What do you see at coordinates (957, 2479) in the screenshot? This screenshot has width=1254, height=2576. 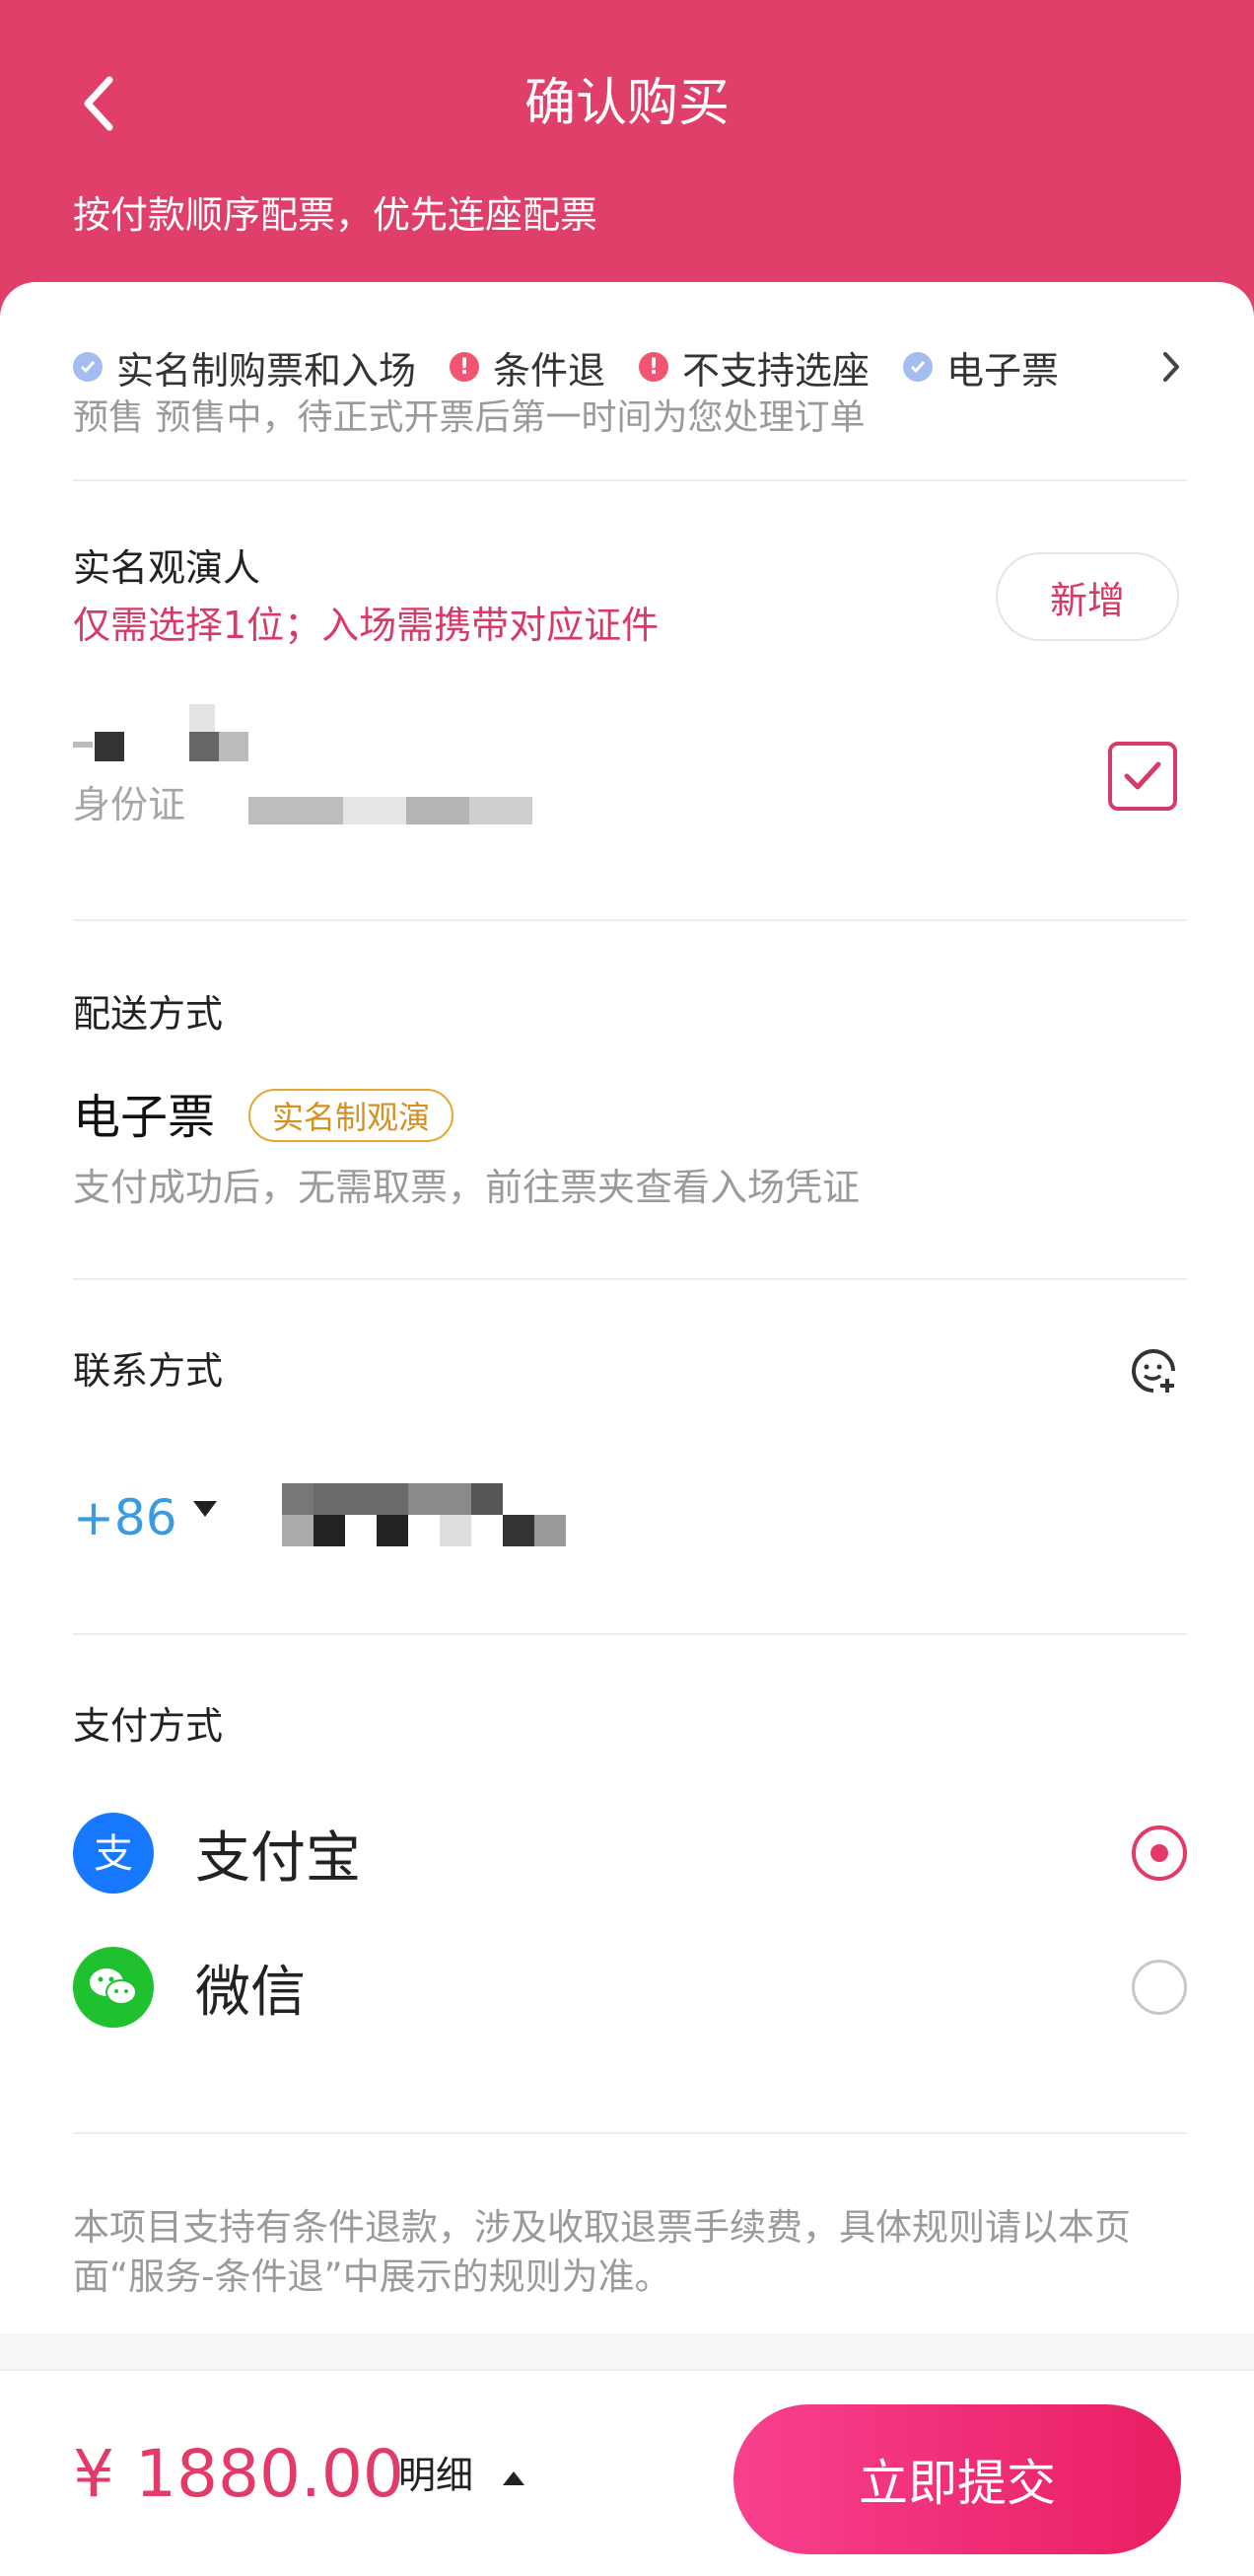 I see `submit-order-button: 立即提交` at bounding box center [957, 2479].